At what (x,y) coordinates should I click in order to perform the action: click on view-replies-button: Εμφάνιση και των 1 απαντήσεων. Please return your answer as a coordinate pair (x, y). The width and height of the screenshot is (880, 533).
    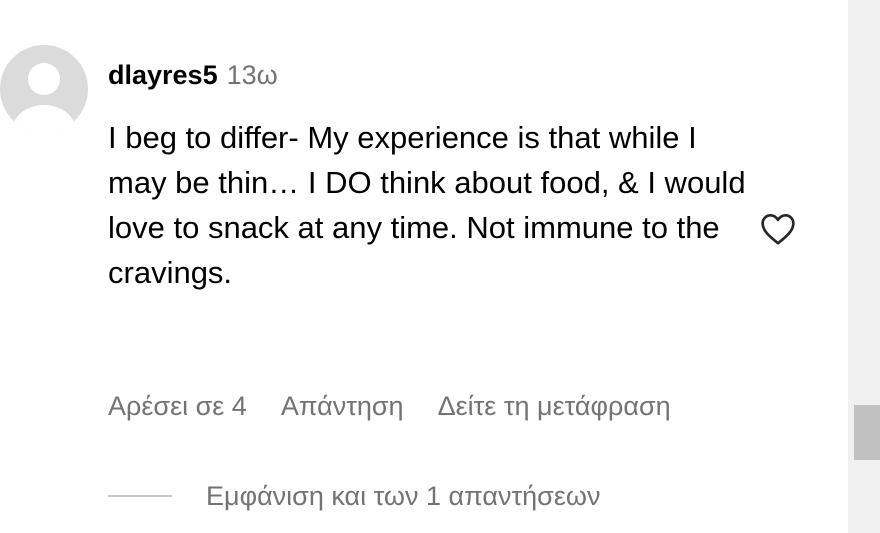
    Looking at the image, I should click on (354, 496).